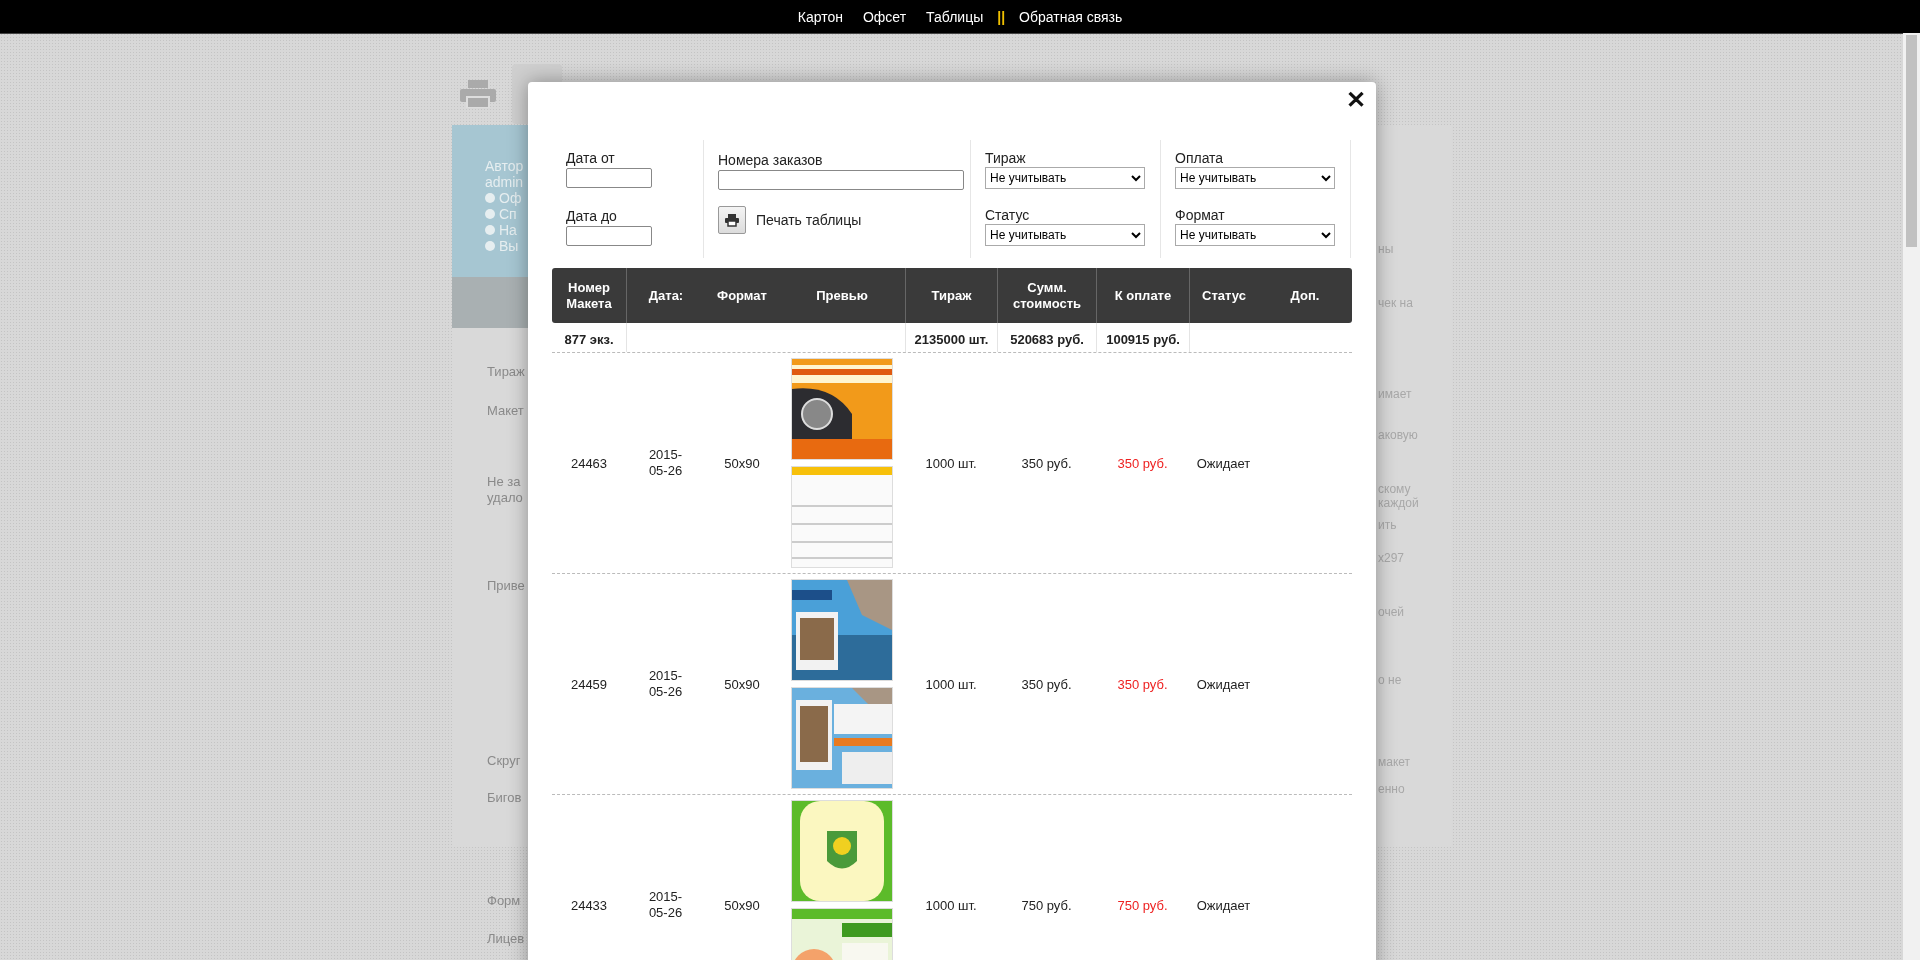  I want to click on section-heading: Бигов, so click(504, 797).